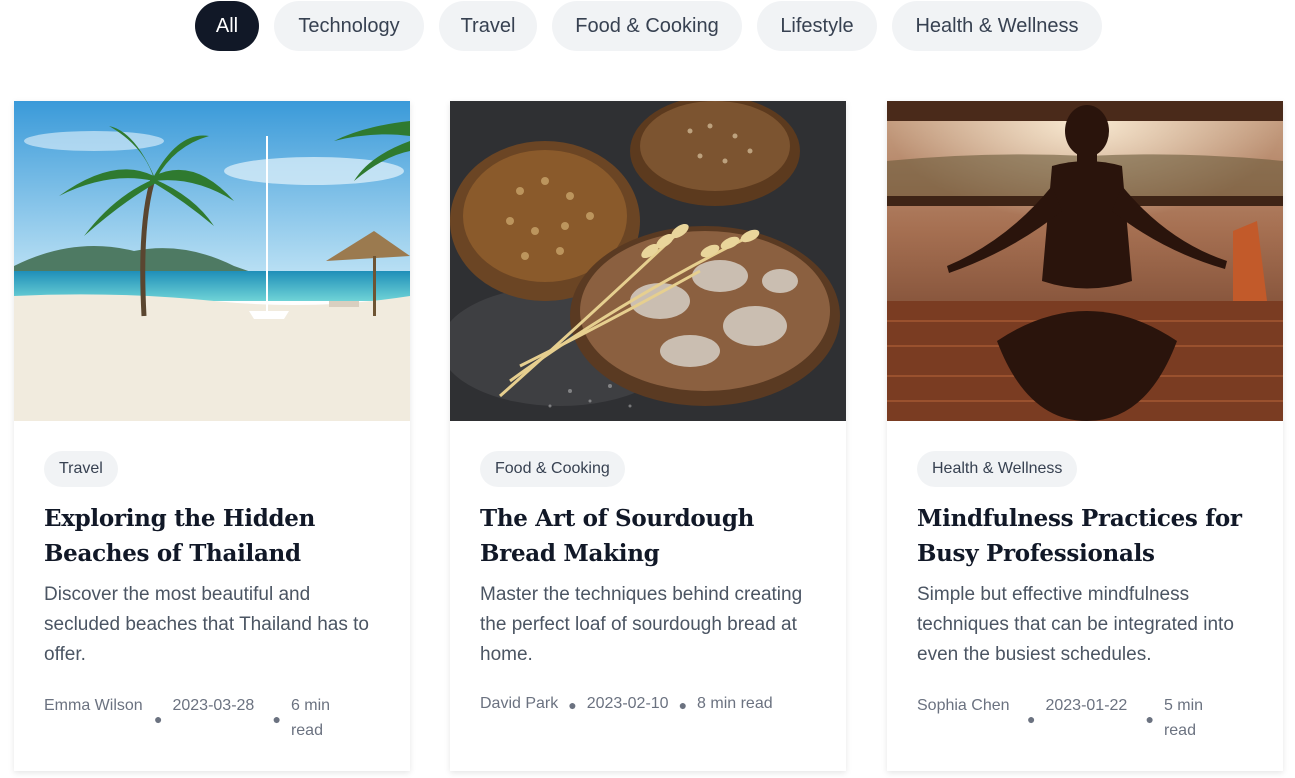  Describe the element at coordinates (349, 26) in the screenshot. I see `filter-technology: Technology` at that location.